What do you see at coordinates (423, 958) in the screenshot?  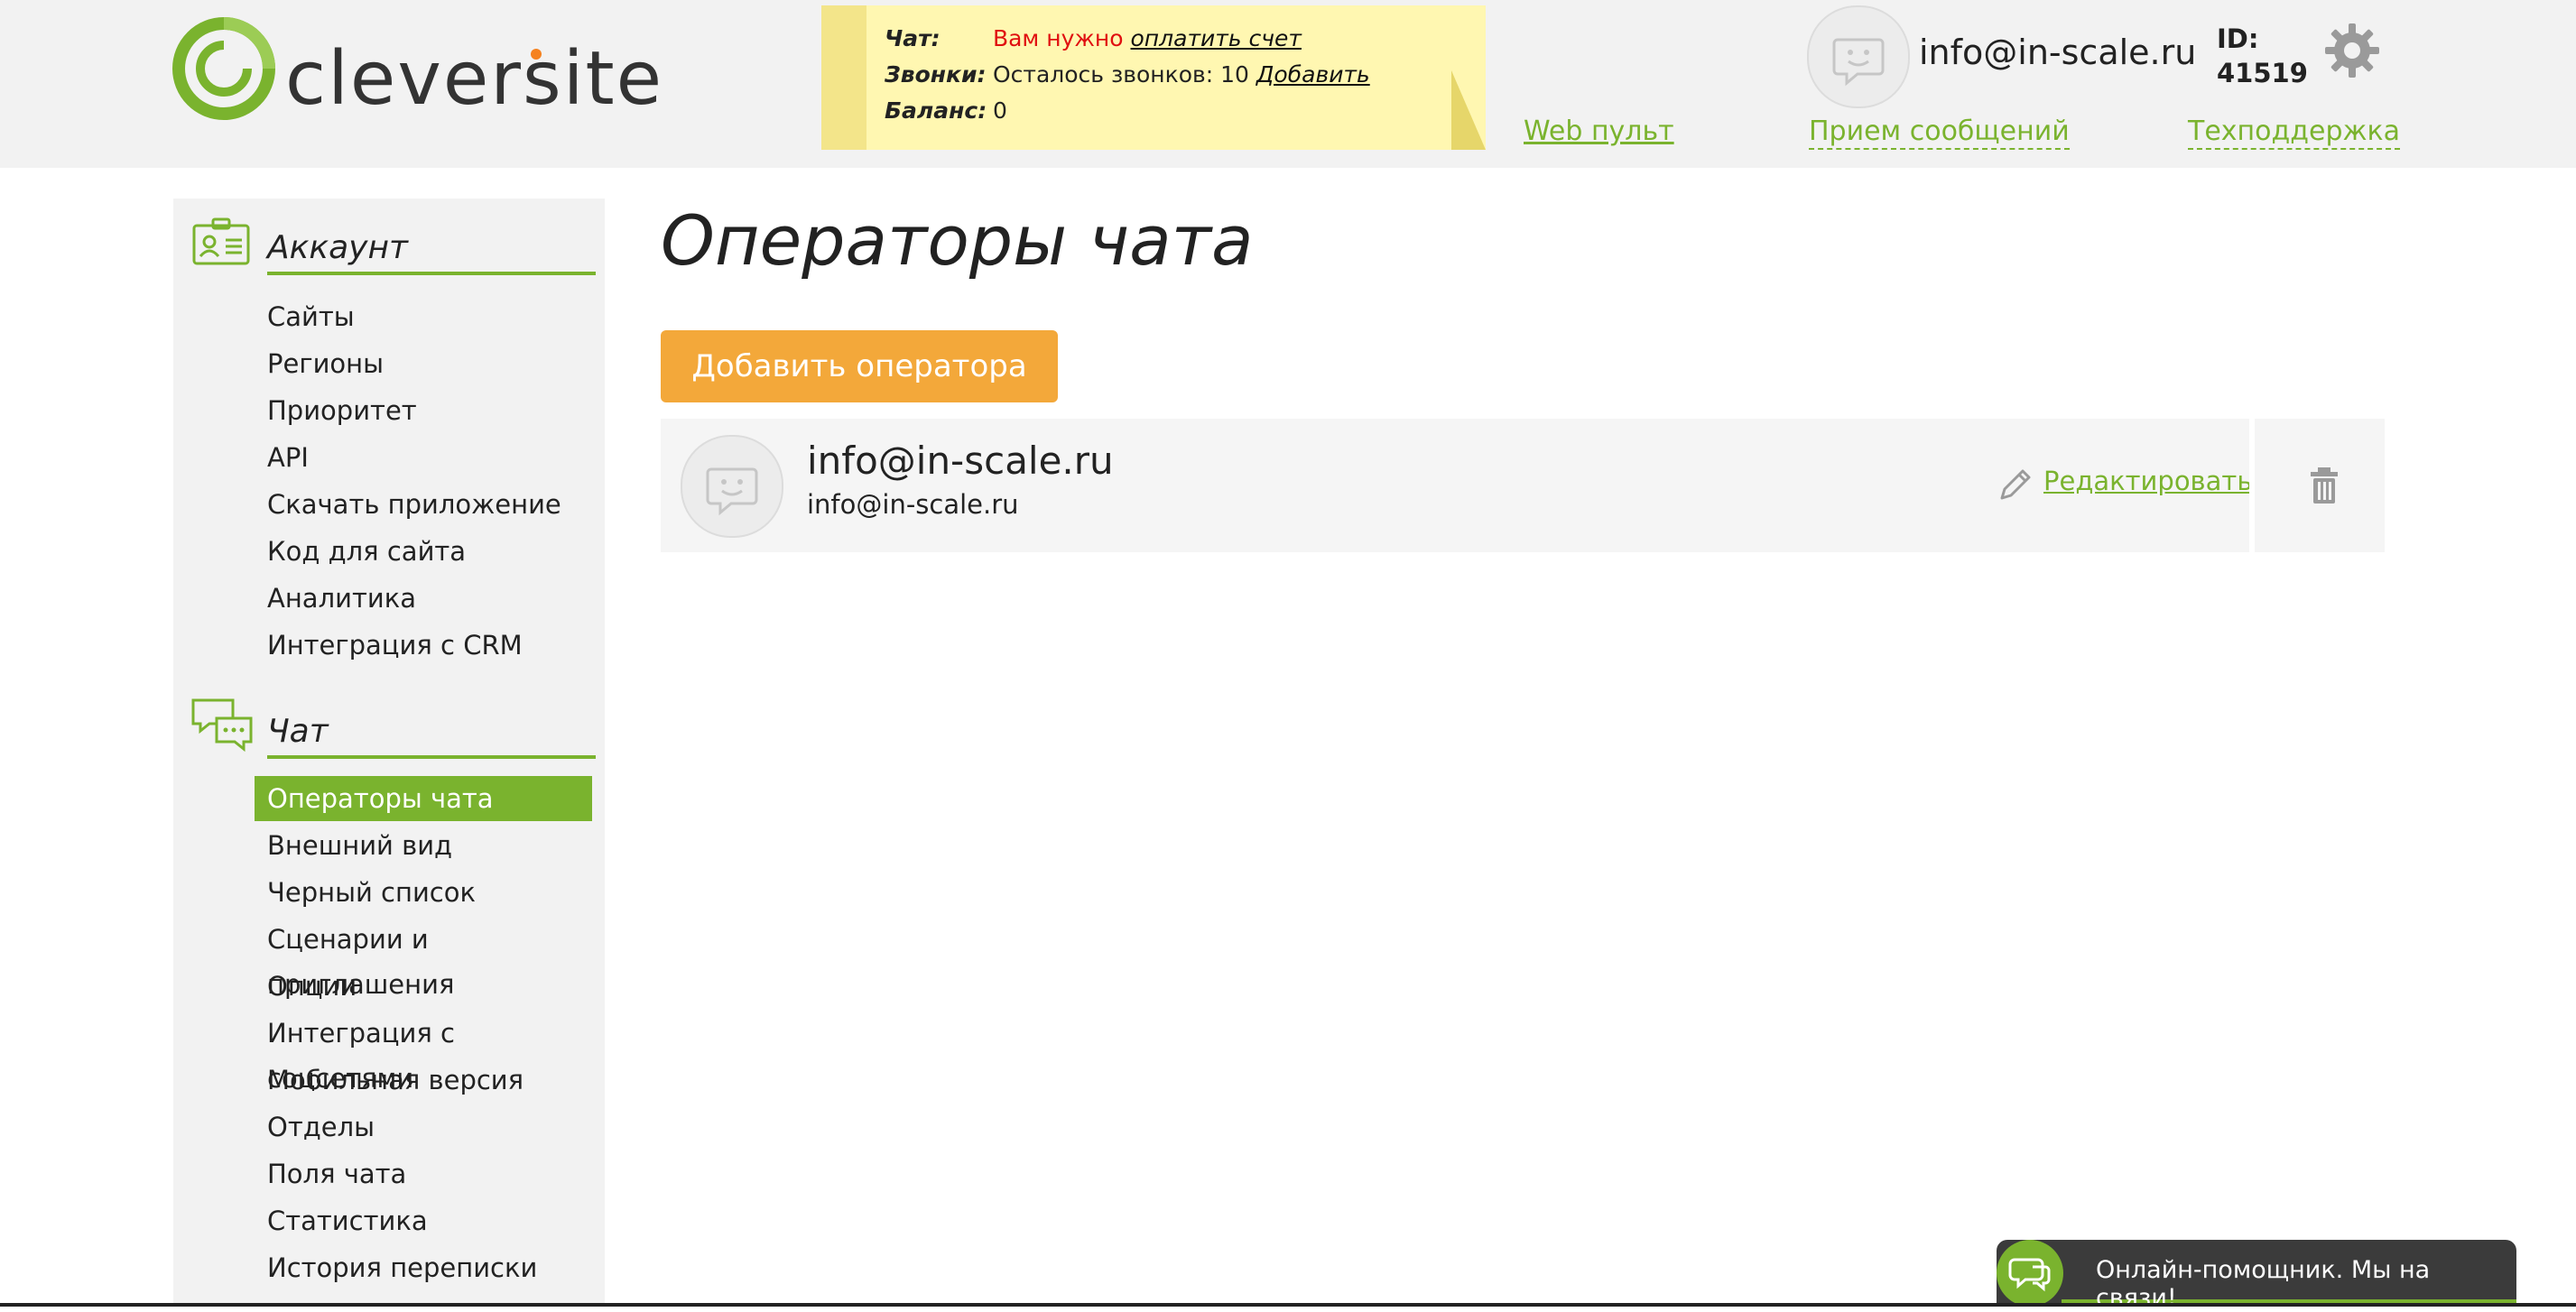 I see `sidebar-item-scenarios: Сценарии и приглашения` at bounding box center [423, 958].